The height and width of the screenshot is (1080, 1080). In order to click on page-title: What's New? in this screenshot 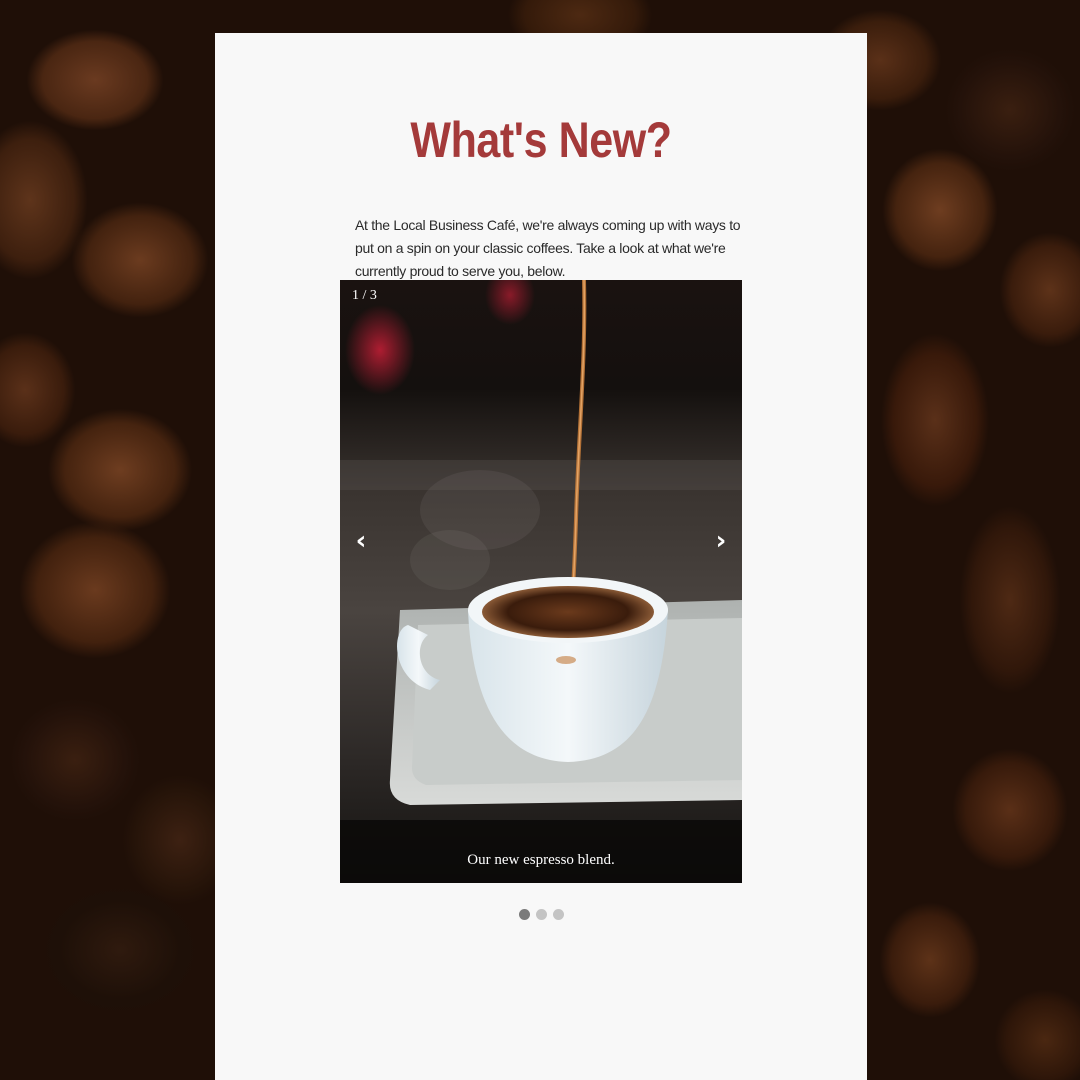, I will do `click(541, 140)`.